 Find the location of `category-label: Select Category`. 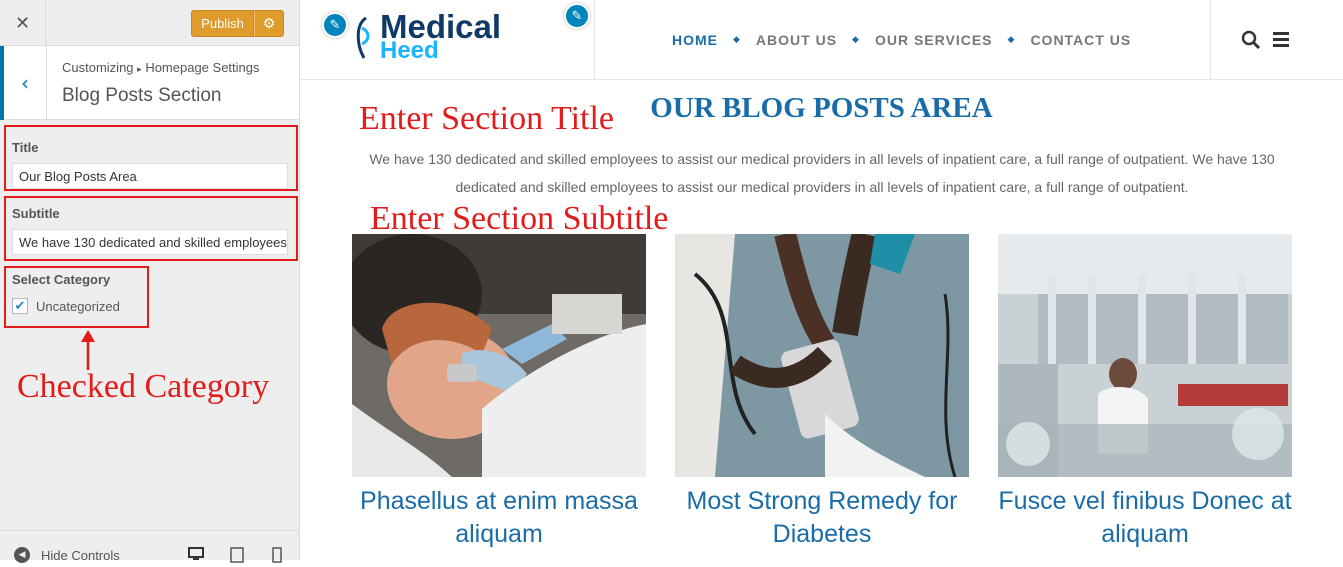

category-label: Select Category is located at coordinates (61, 279).